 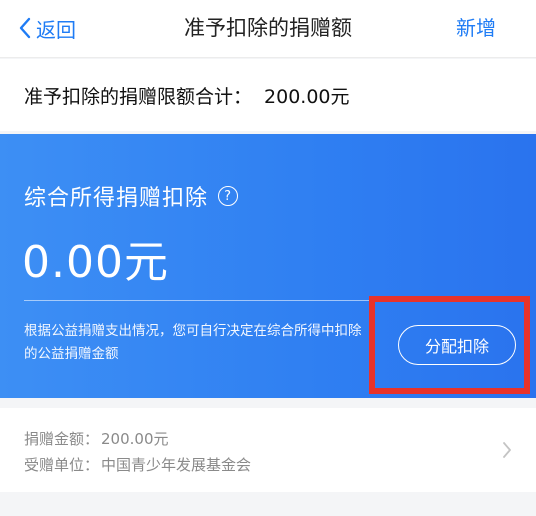 What do you see at coordinates (228, 196) in the screenshot?
I see `help-icon: ?` at bounding box center [228, 196].